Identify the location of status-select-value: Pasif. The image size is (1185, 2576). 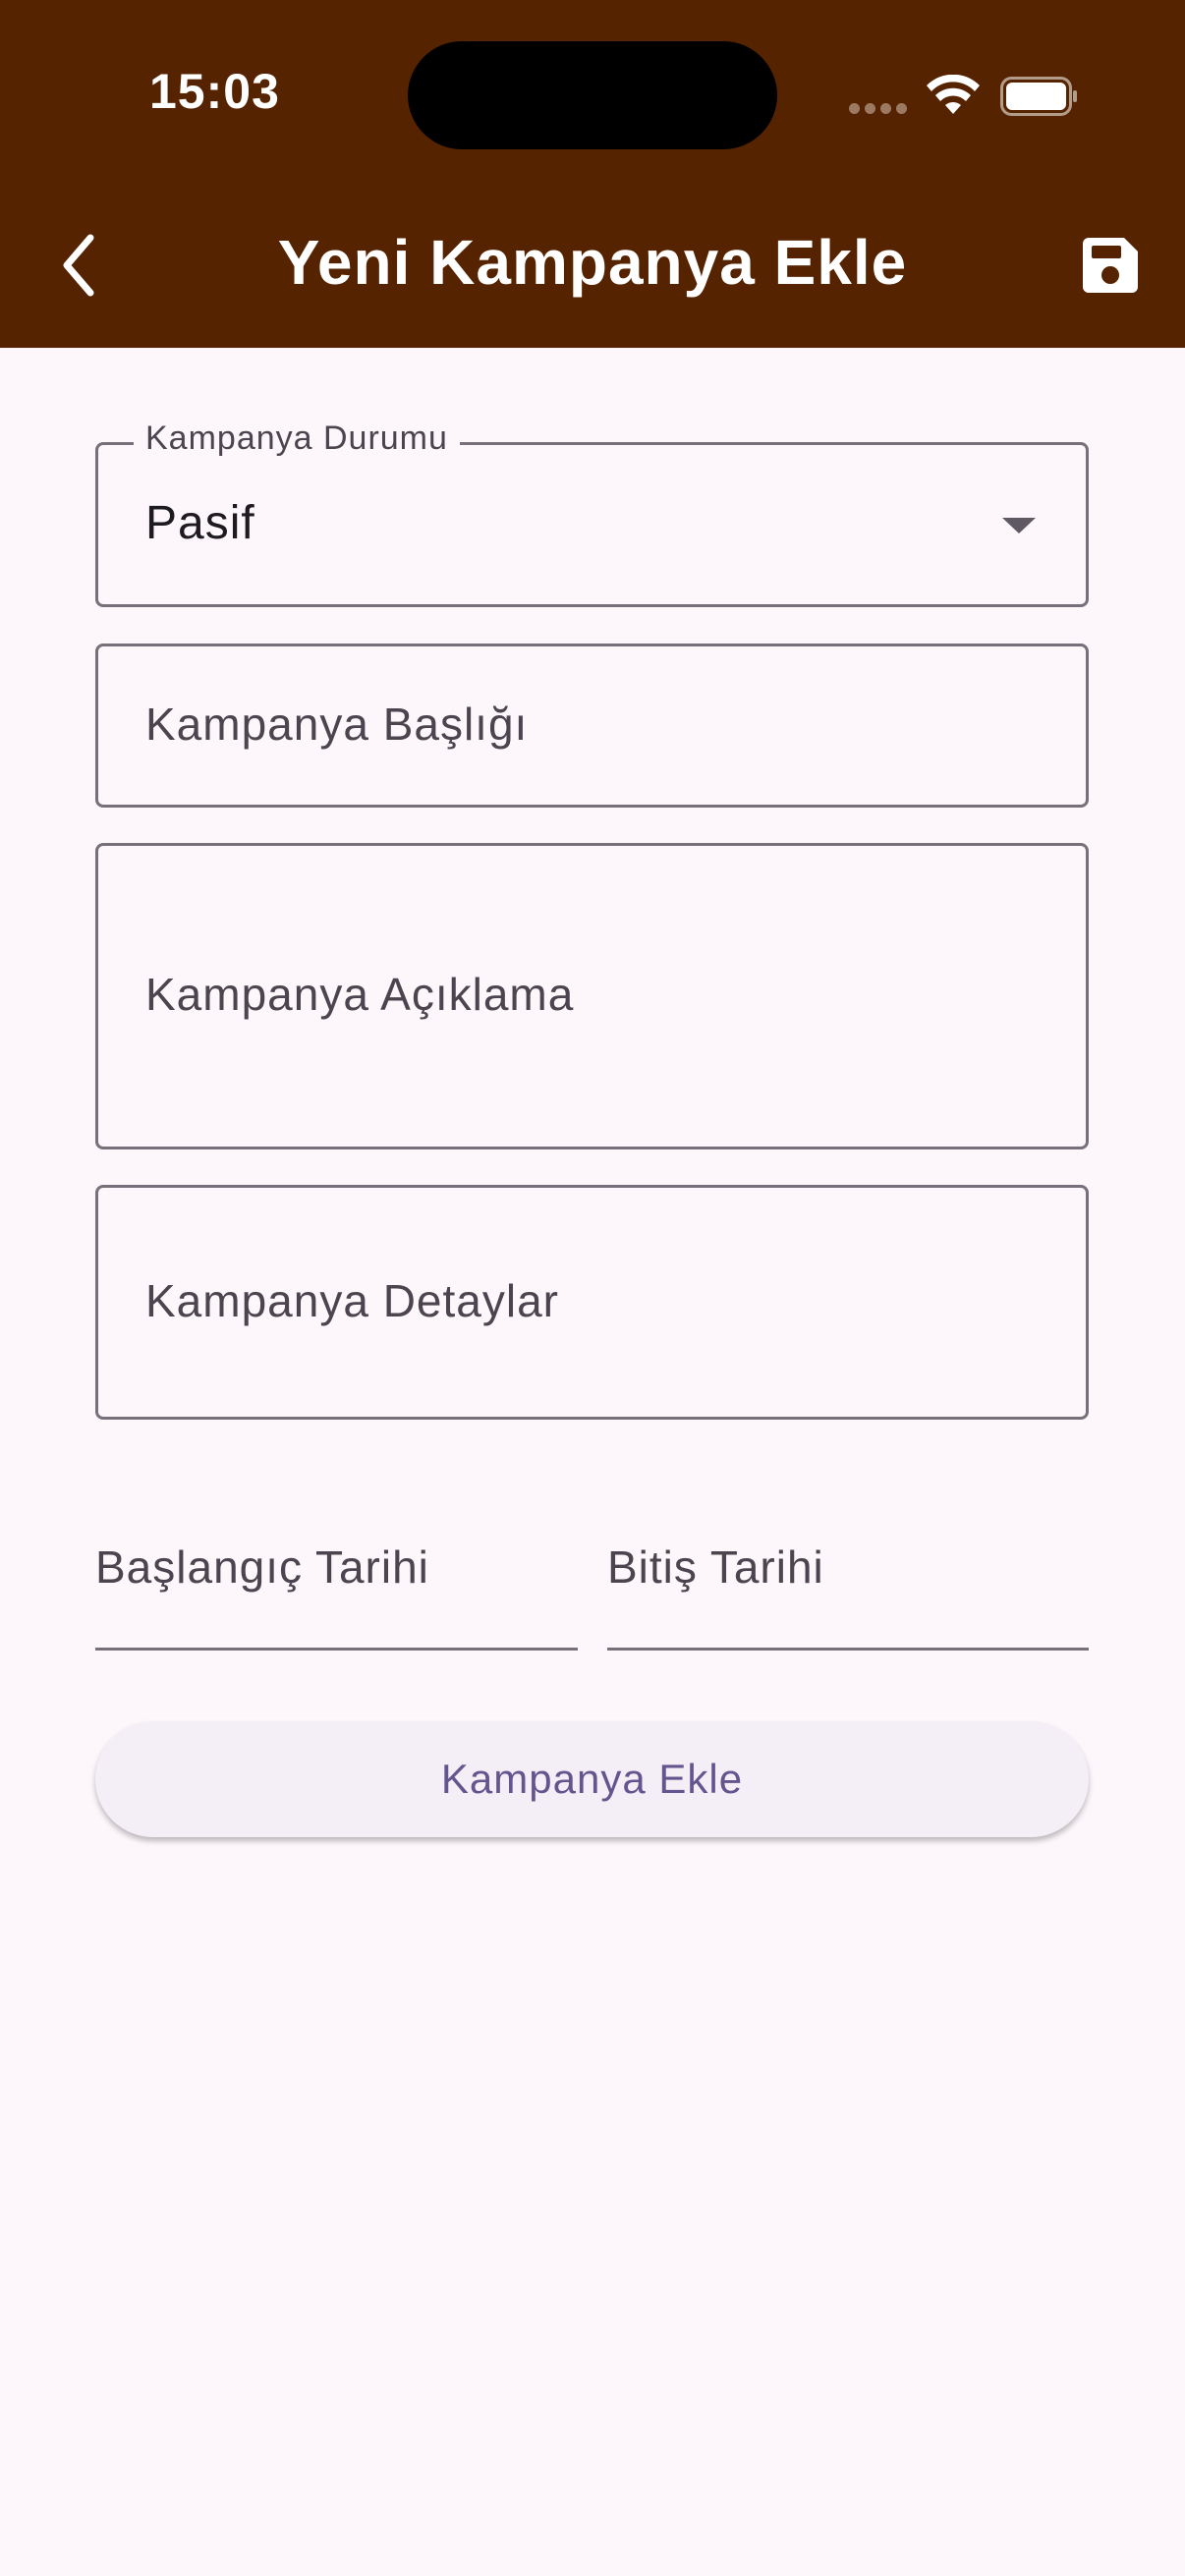
(200, 523).